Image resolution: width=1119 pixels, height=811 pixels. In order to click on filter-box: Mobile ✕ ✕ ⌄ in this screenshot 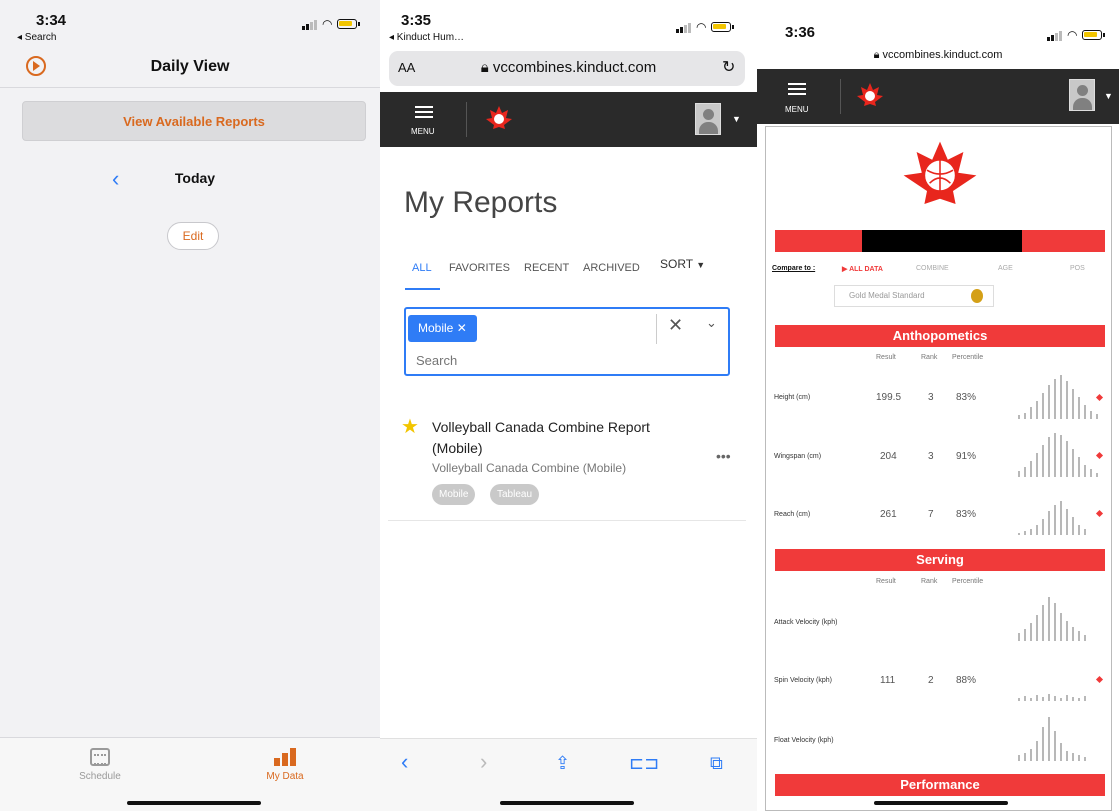, I will do `click(567, 341)`.